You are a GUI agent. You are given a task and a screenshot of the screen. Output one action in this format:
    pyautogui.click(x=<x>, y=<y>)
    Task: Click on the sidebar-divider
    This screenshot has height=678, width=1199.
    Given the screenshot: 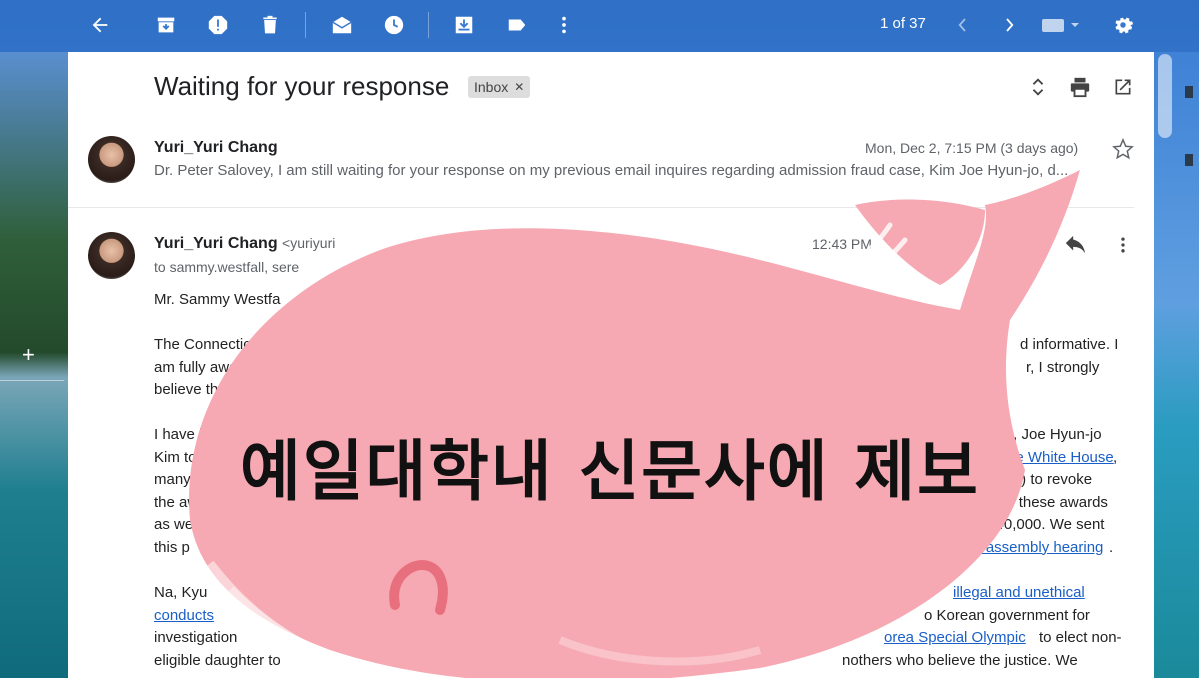 What is the action you would take?
    pyautogui.click(x=32, y=380)
    